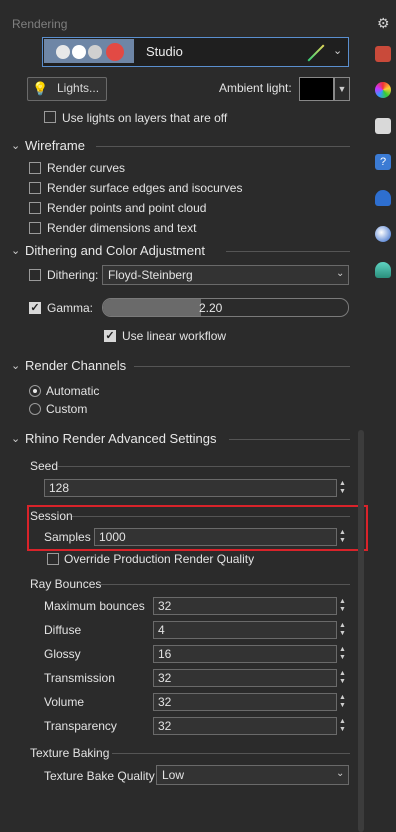 This screenshot has height=832, width=396. I want to click on render-dimensions-checkbox, so click(35, 228).